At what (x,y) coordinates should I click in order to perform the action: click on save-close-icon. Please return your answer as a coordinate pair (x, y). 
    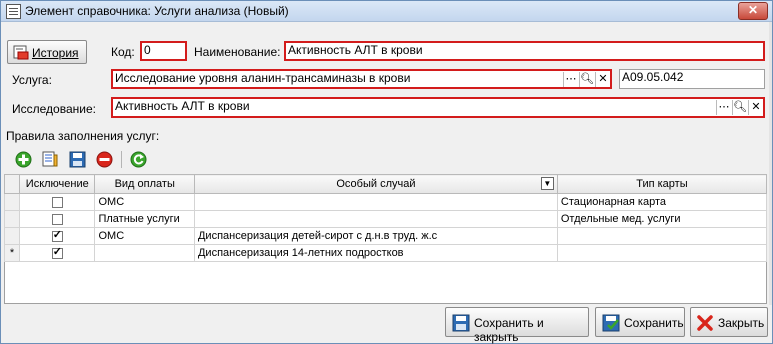
    Looking at the image, I should click on (461, 323).